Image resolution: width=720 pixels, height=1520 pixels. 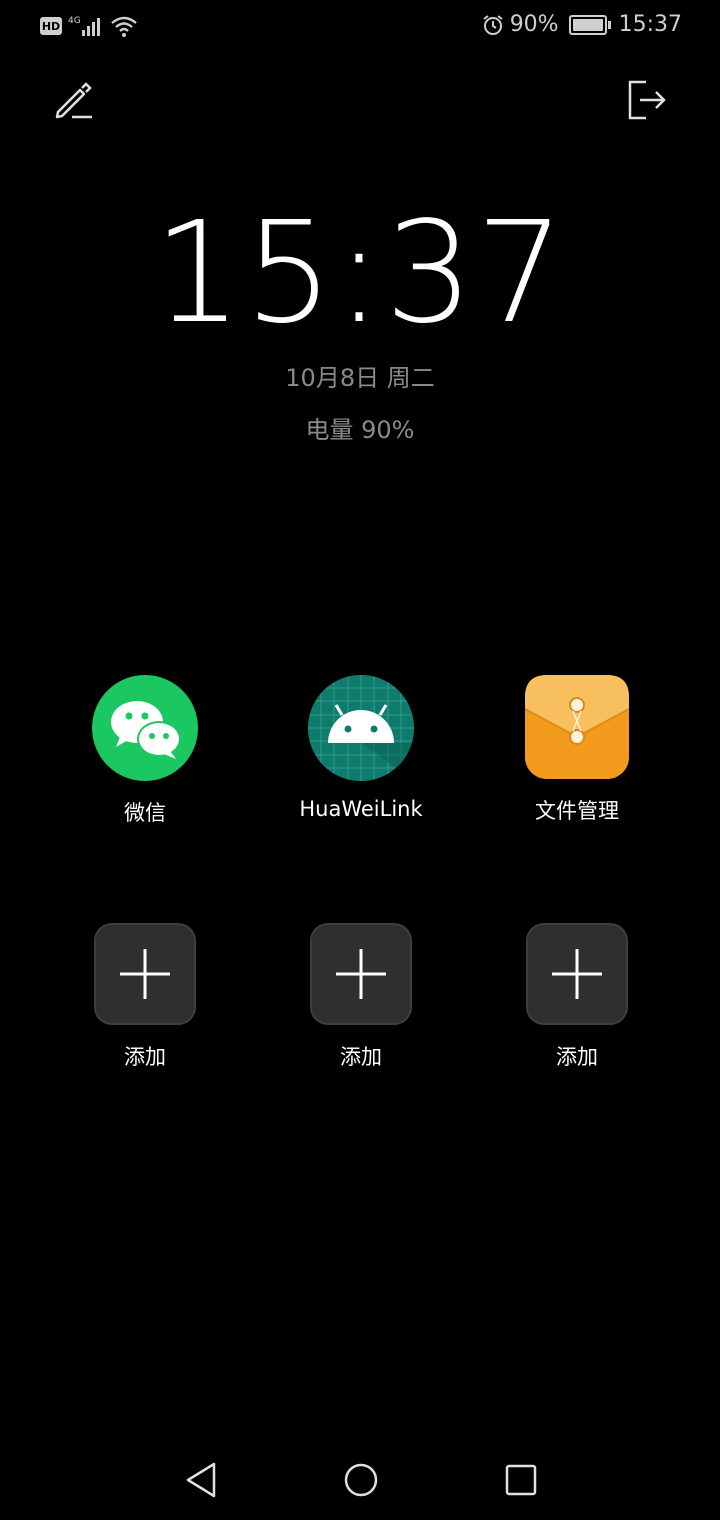 I want to click on status-bar-left: HD 4G, so click(x=89, y=26).